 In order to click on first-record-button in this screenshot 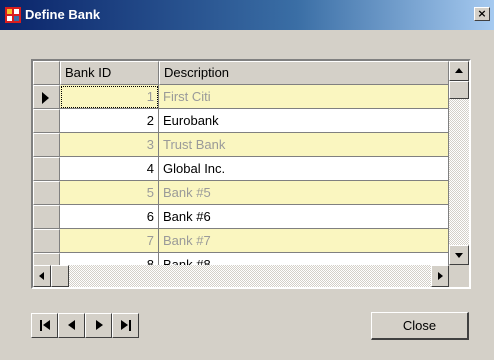, I will do `click(44, 325)`.